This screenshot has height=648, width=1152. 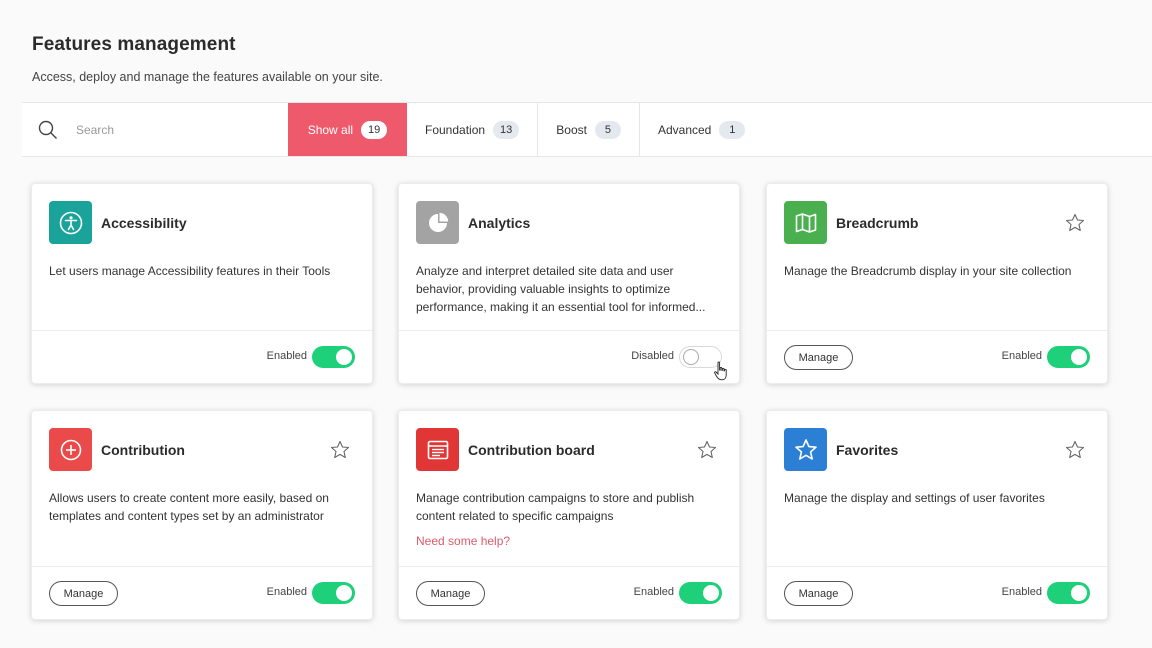 What do you see at coordinates (330, 129) in the screenshot?
I see `tab-label: Show all` at bounding box center [330, 129].